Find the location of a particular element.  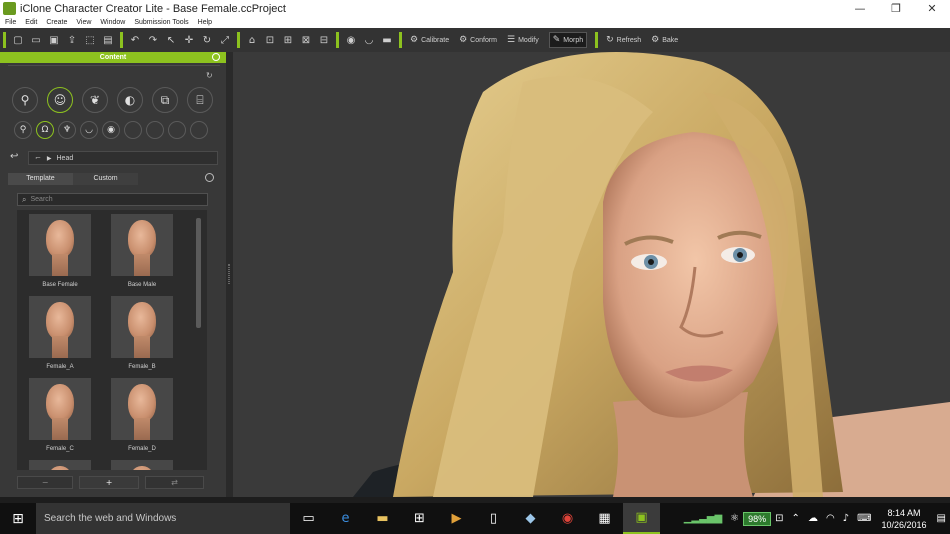

scale-icon: ⤢ is located at coordinates (225, 40).